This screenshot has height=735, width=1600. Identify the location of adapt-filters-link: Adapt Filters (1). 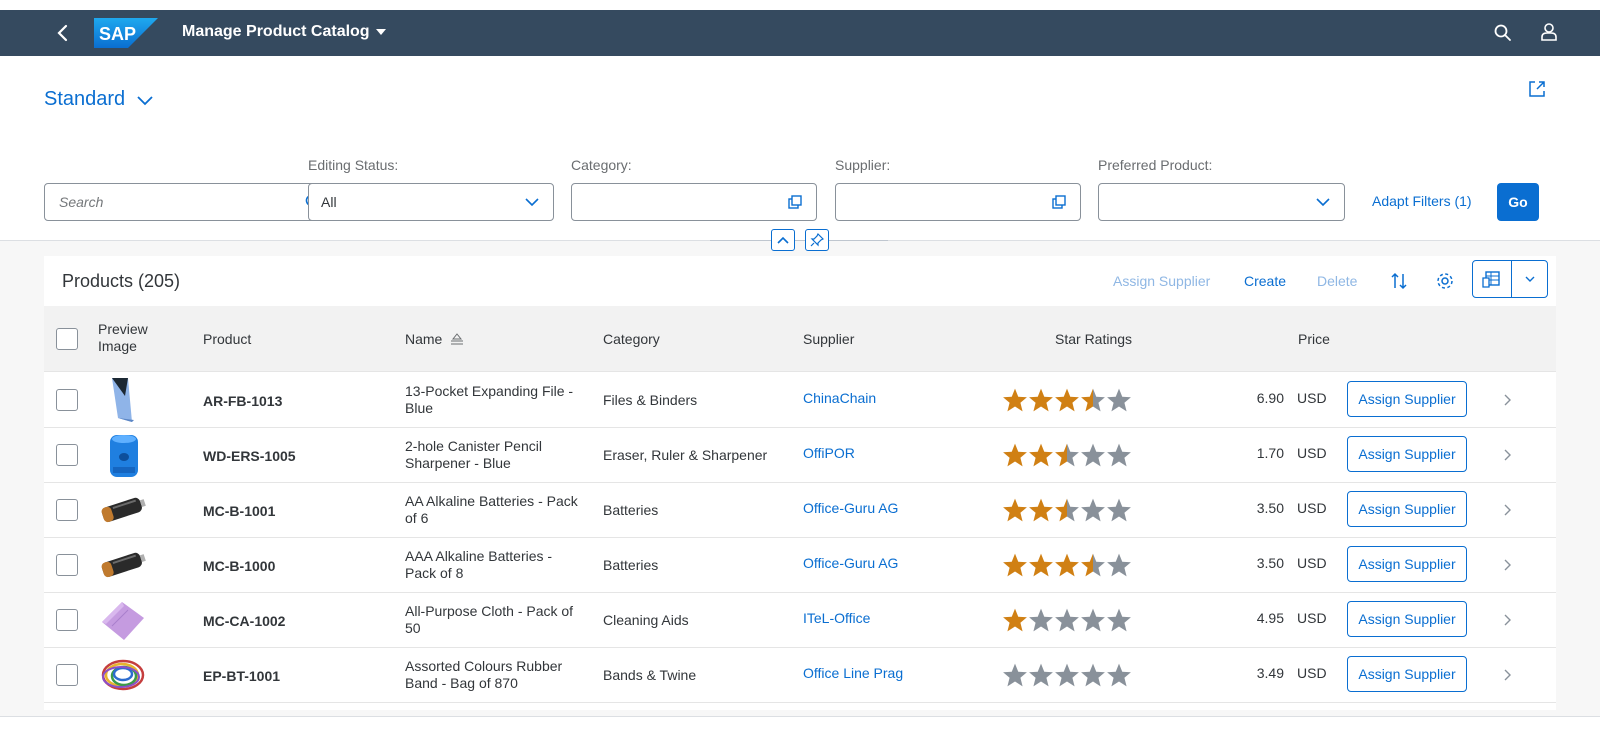
(1422, 201).